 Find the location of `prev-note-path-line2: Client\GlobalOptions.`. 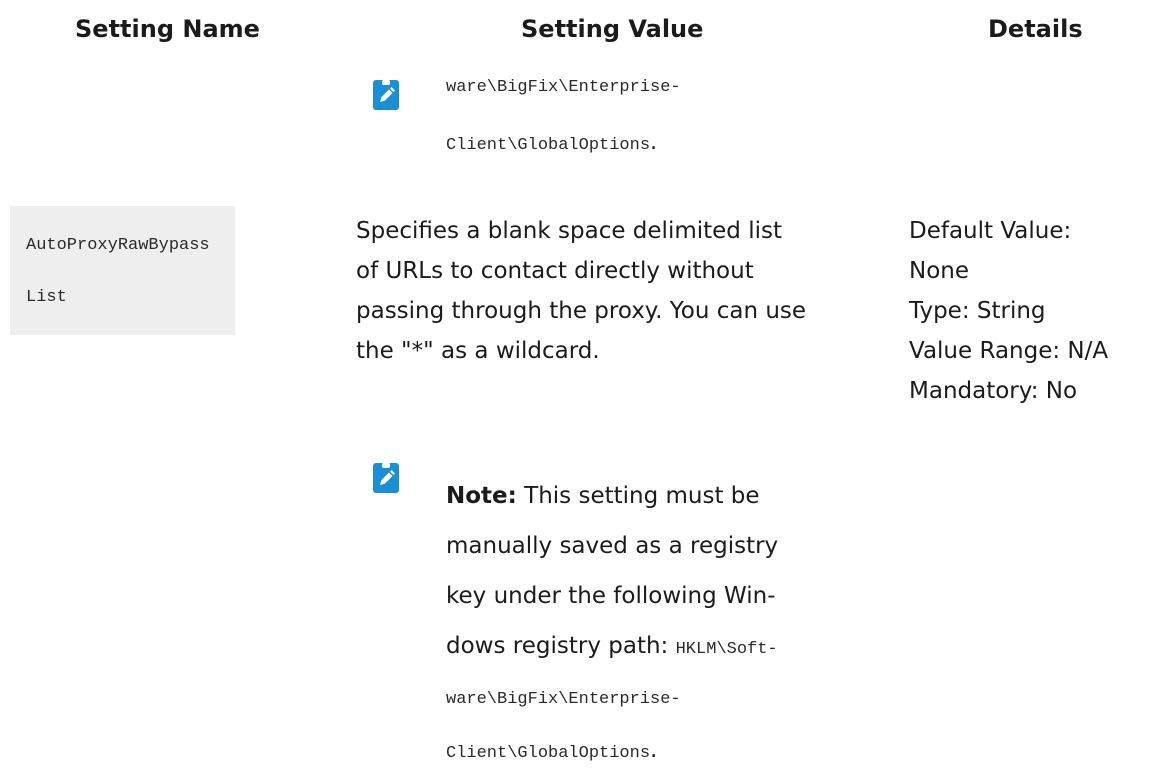

prev-note-path-line2: Client\GlobalOptions. is located at coordinates (551, 142).